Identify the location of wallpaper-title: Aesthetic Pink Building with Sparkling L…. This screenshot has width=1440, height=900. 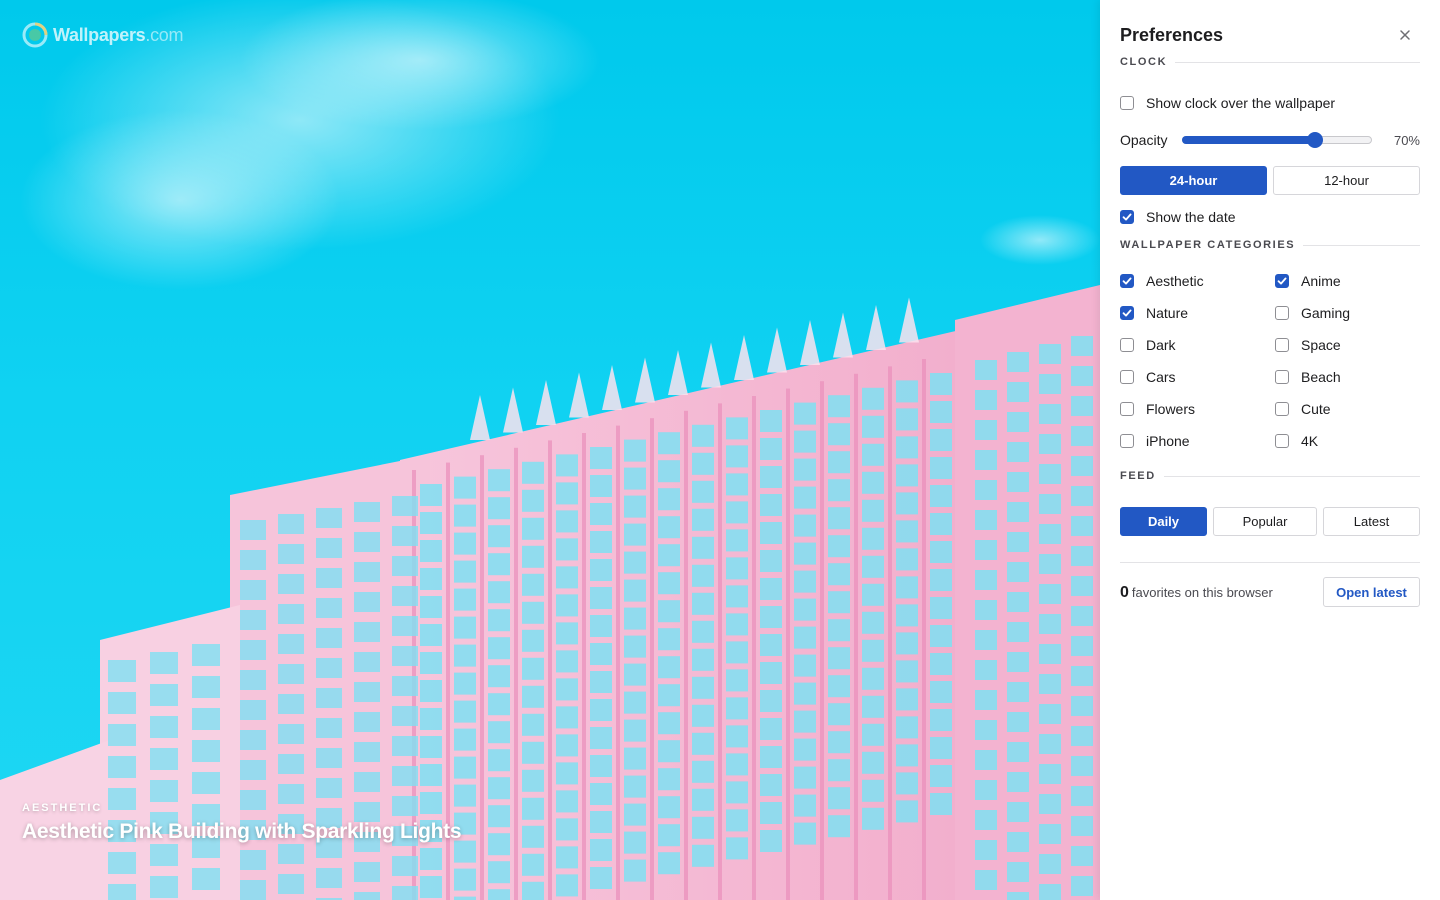
(242, 832).